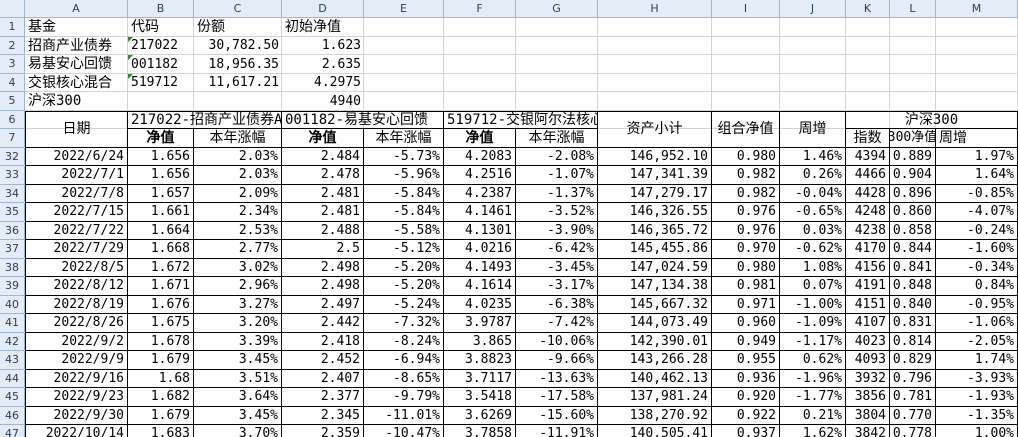 The width and height of the screenshot is (1018, 437). I want to click on fund1-nav-cell: 1.661, so click(161, 212).